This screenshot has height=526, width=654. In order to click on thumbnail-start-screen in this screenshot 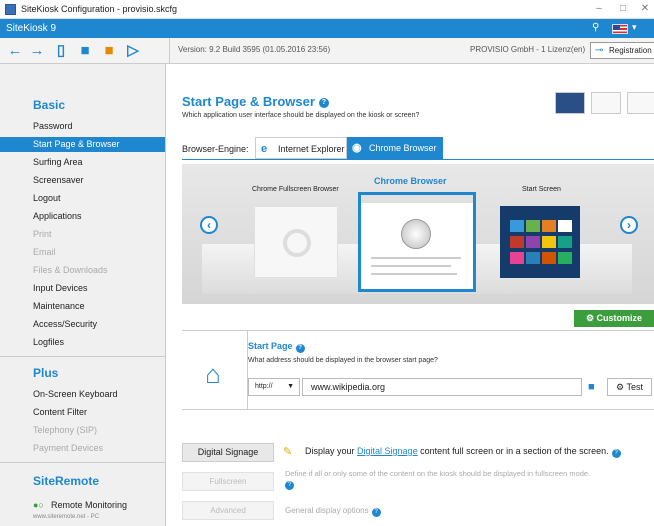, I will do `click(570, 103)`.